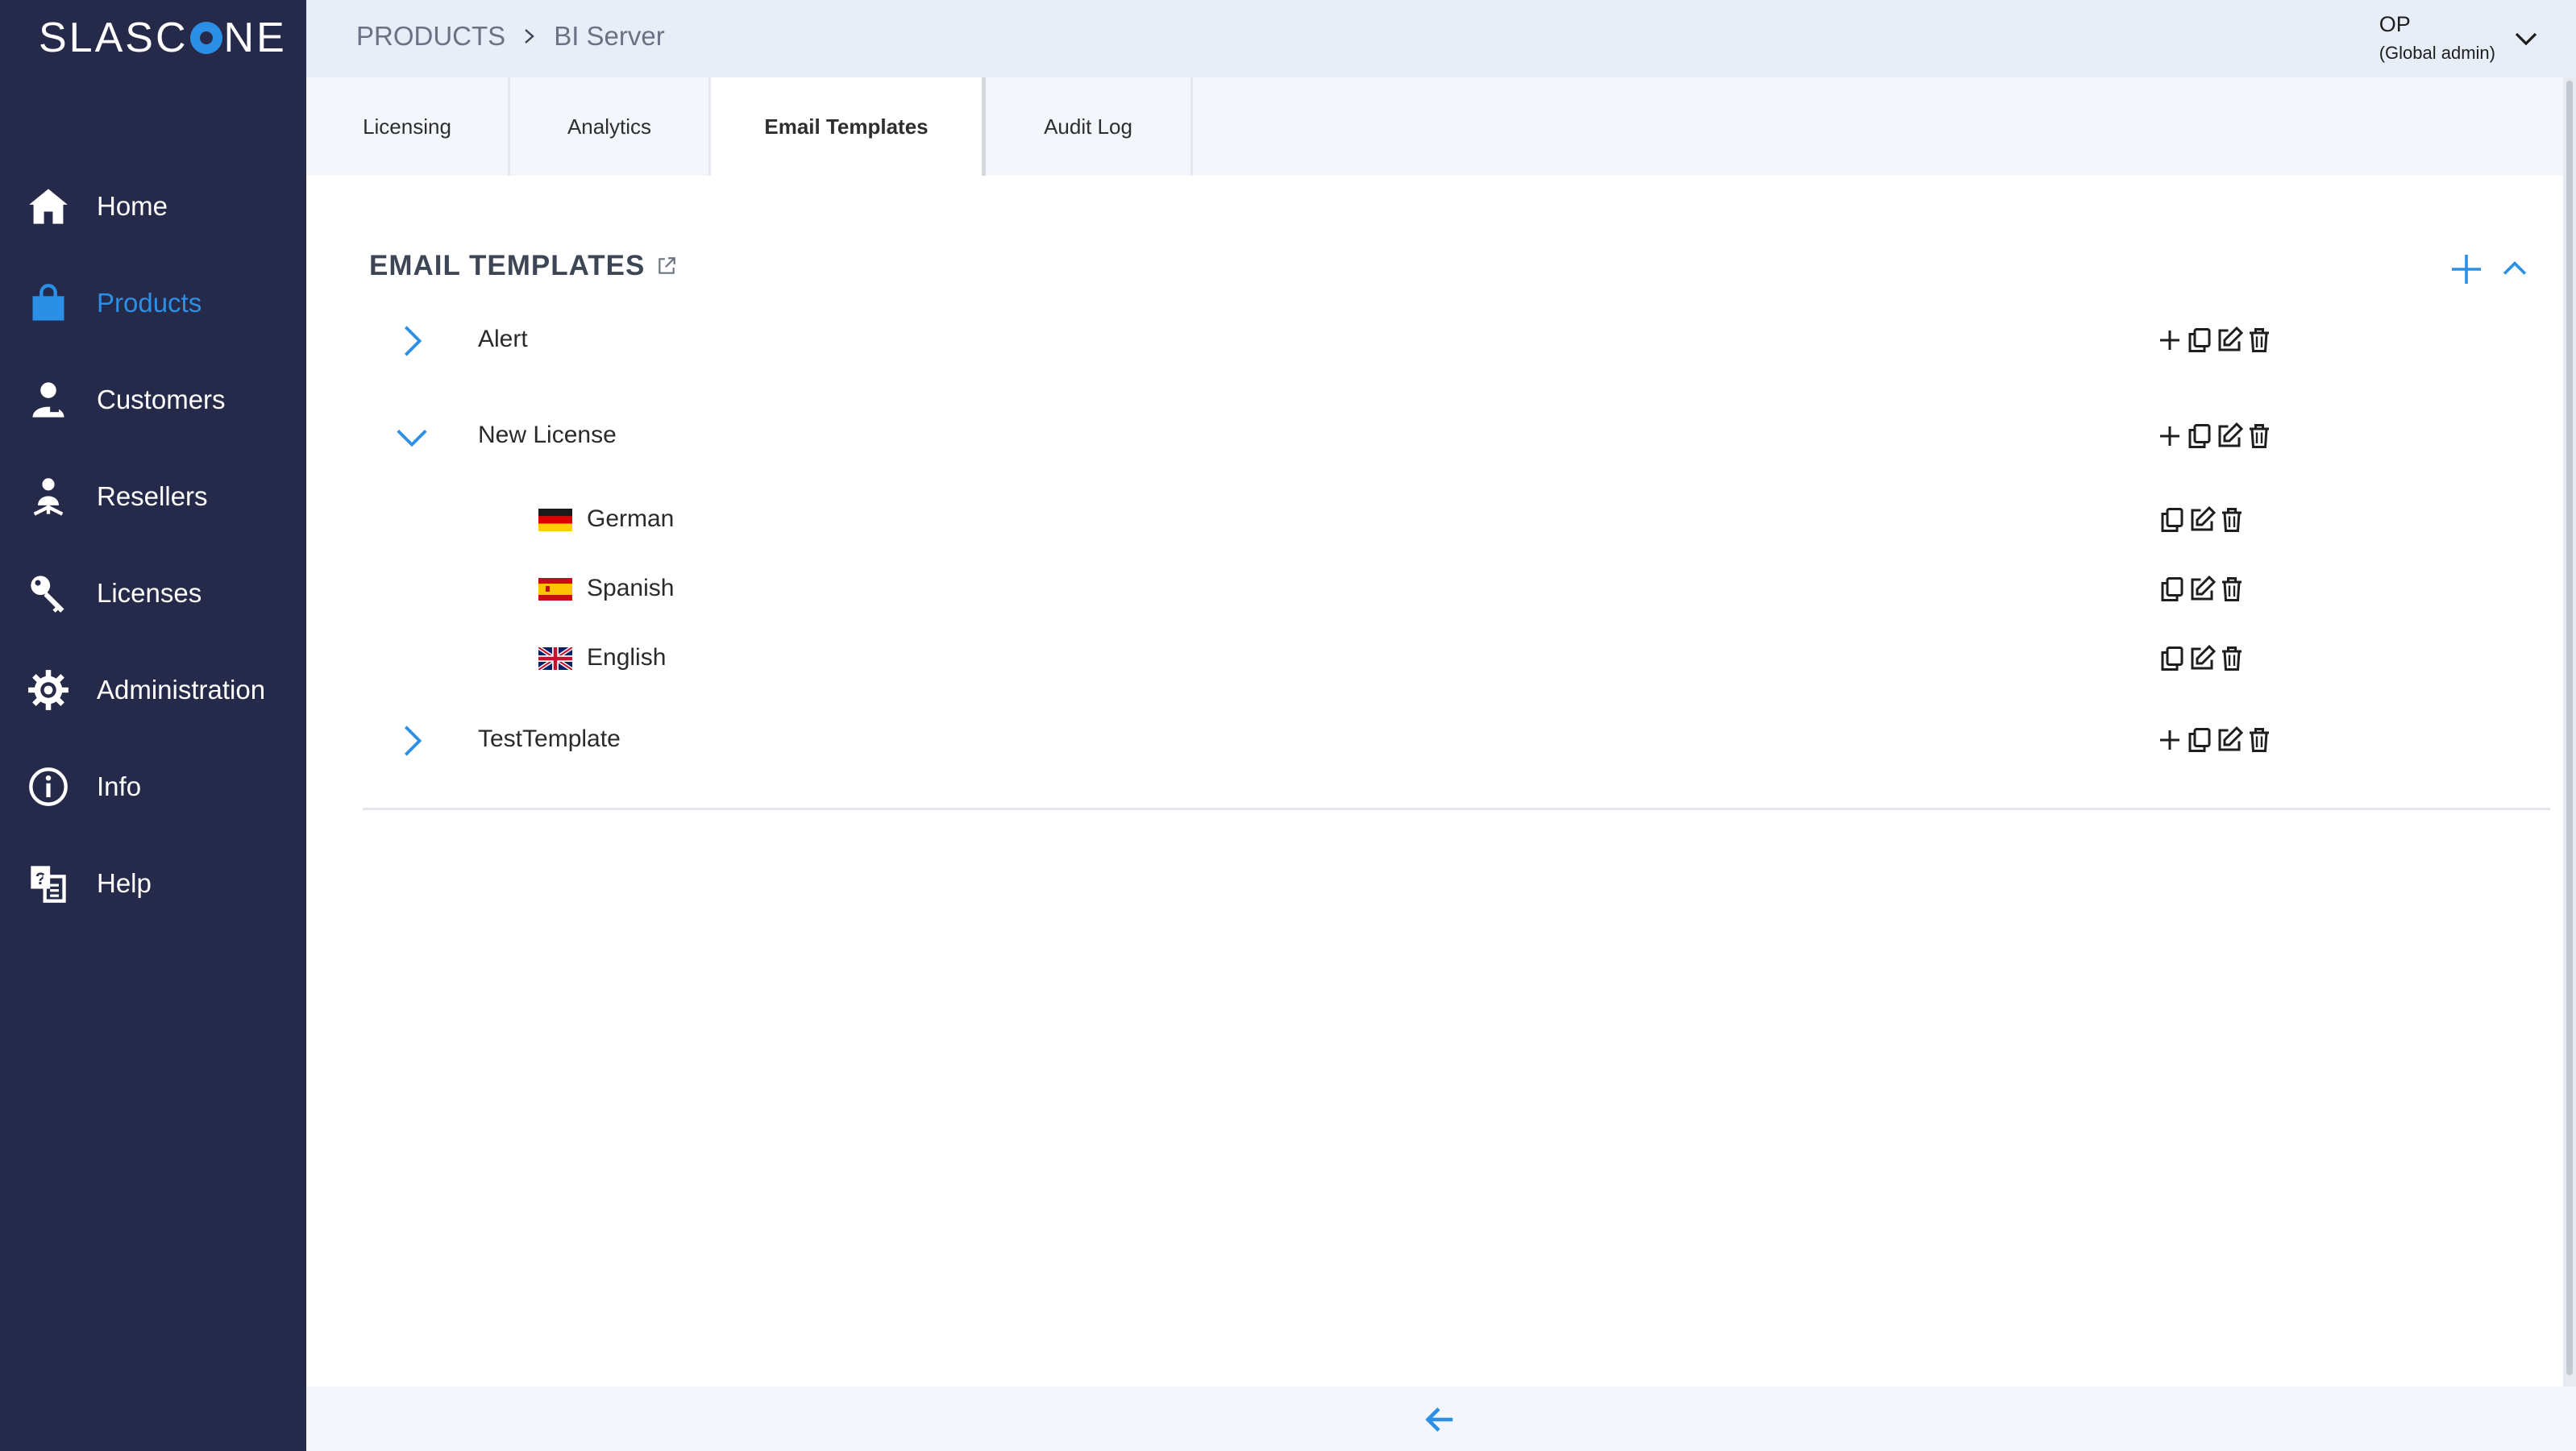 This screenshot has height=1451, width=2576. Describe the element at coordinates (149, 593) in the screenshot. I see `sidebar-item-label: Licenses` at that location.